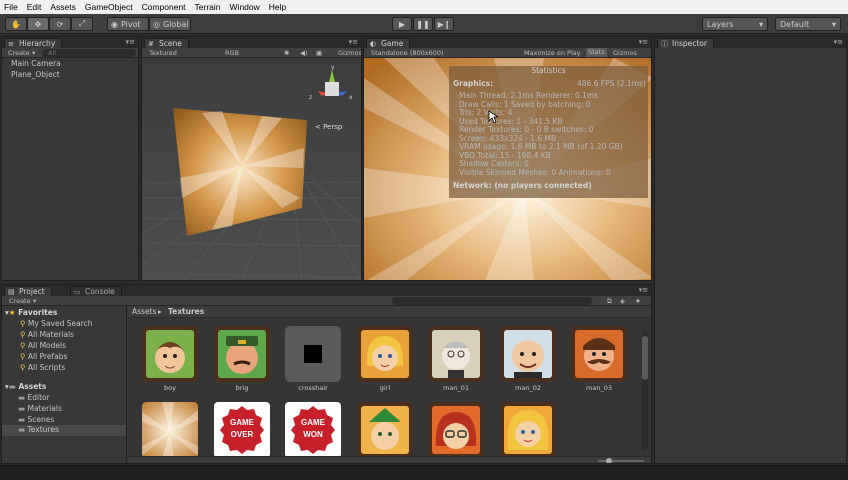  Describe the element at coordinates (277, 7) in the screenshot. I see `menu-help: Help` at that location.